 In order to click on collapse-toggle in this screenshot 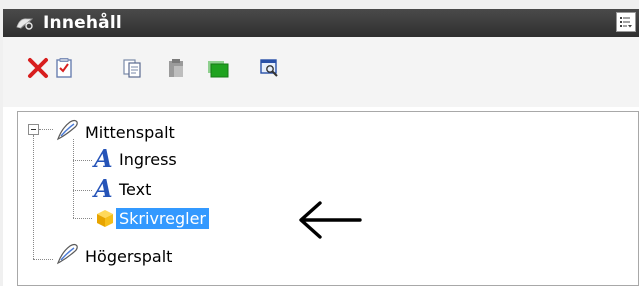, I will do `click(33, 129)`.